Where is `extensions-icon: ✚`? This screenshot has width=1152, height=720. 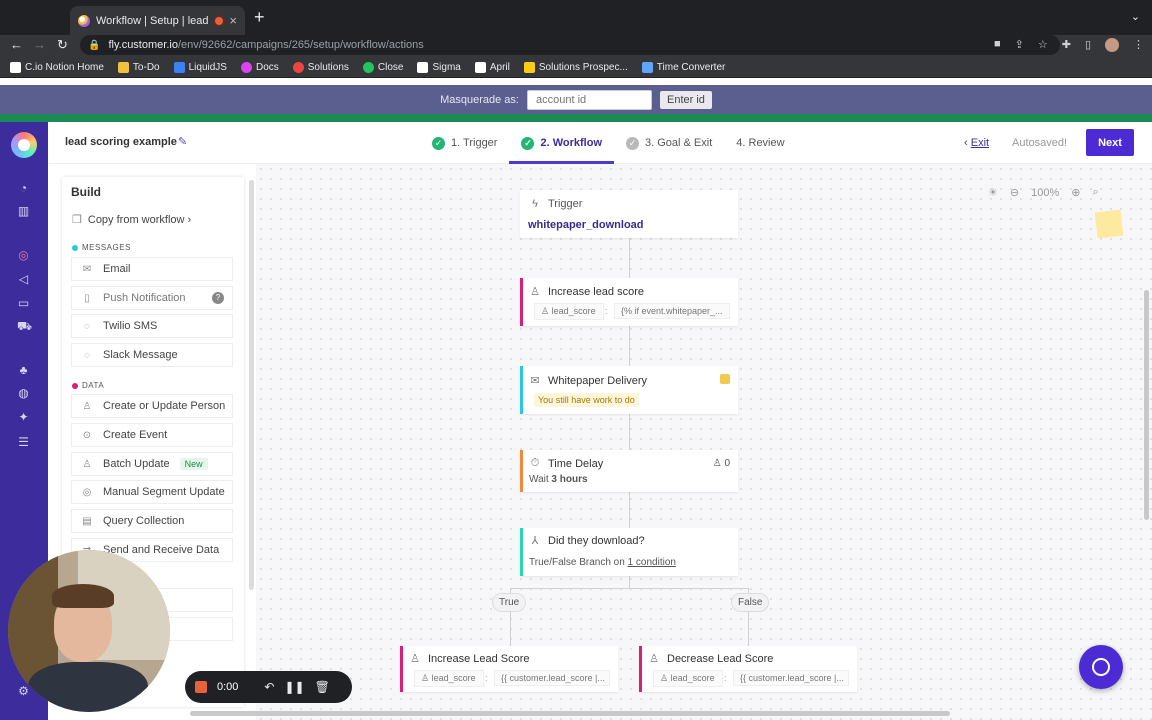
extensions-icon: ✚ is located at coordinates (1066, 45).